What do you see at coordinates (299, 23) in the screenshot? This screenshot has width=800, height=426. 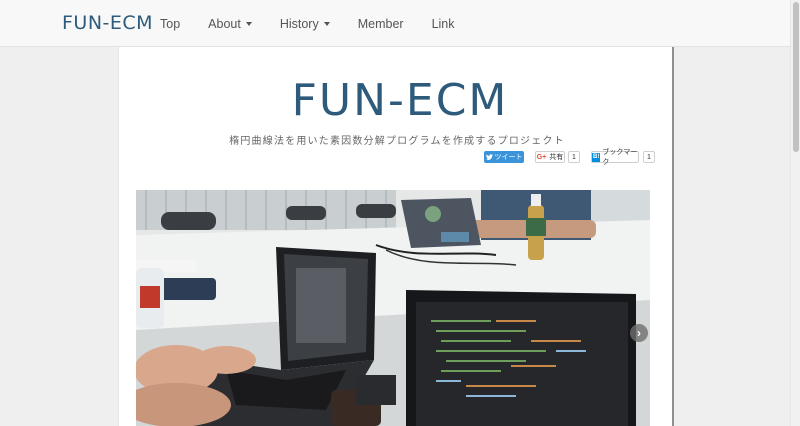 I see `nav-item-label: History` at bounding box center [299, 23].